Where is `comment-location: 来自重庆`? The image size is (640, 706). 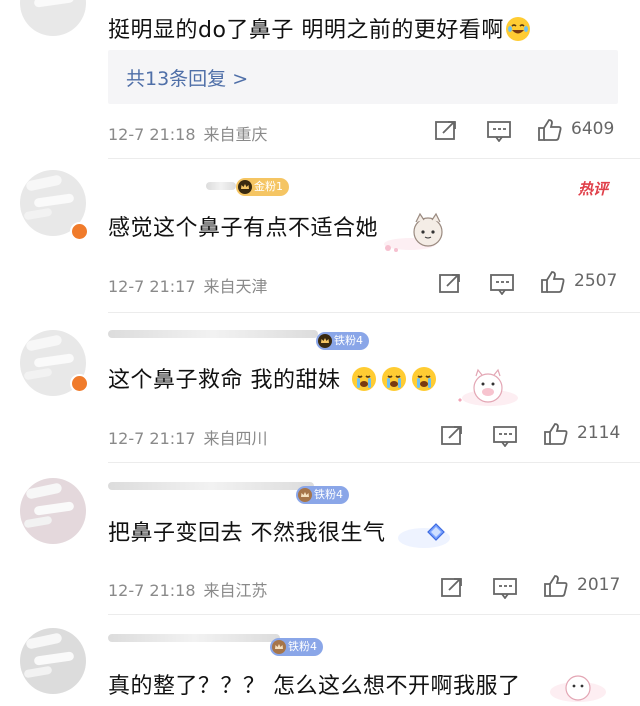 comment-location: 来自重庆 is located at coordinates (235, 134).